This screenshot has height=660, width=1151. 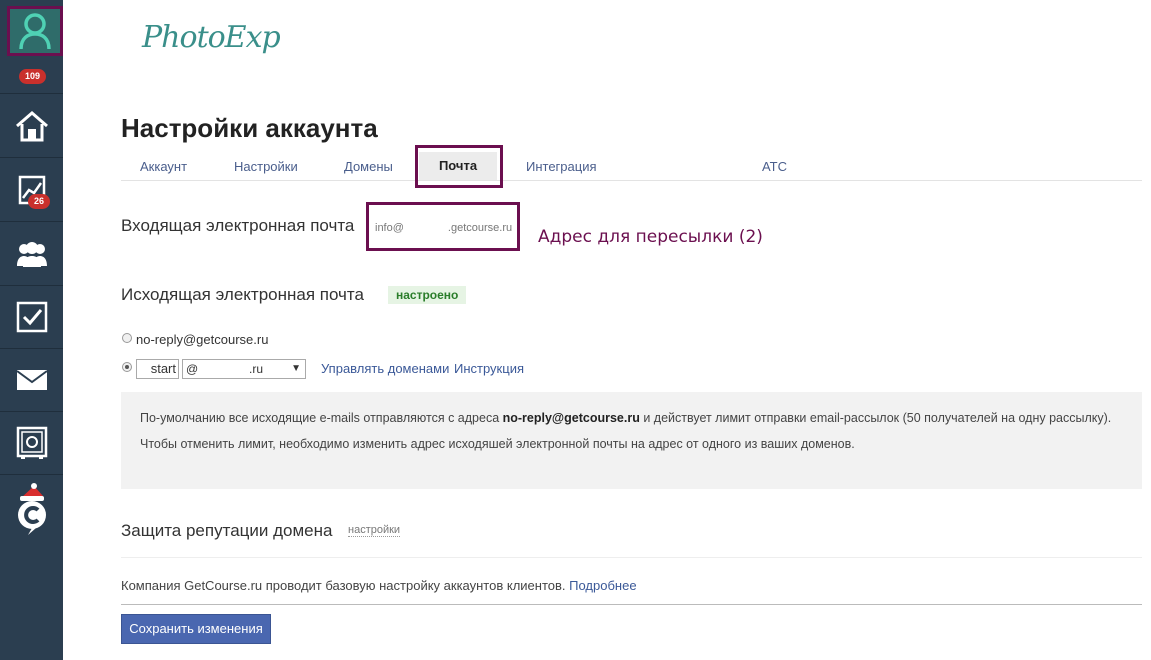 What do you see at coordinates (602, 585) in the screenshot?
I see `more-info-link: Подробнее` at bounding box center [602, 585].